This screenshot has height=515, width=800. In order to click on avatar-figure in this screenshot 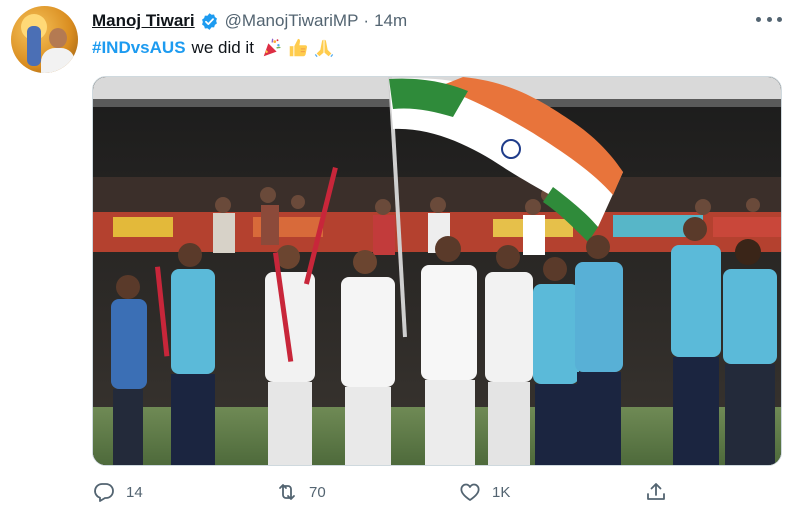, I will do `click(34, 46)`.